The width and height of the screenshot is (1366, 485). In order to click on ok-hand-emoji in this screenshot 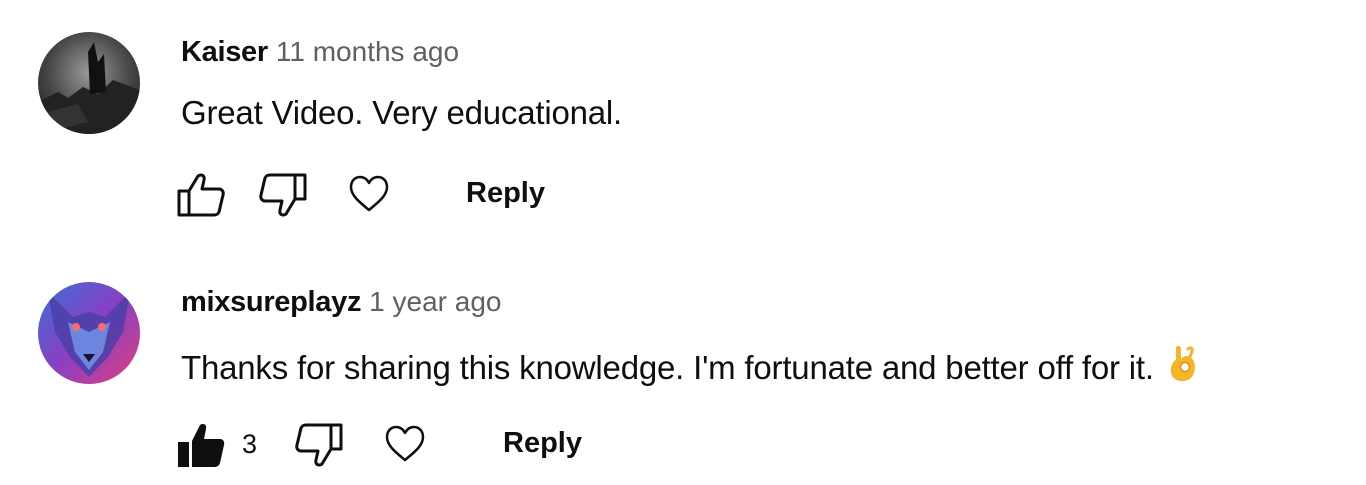, I will do `click(1183, 367)`.